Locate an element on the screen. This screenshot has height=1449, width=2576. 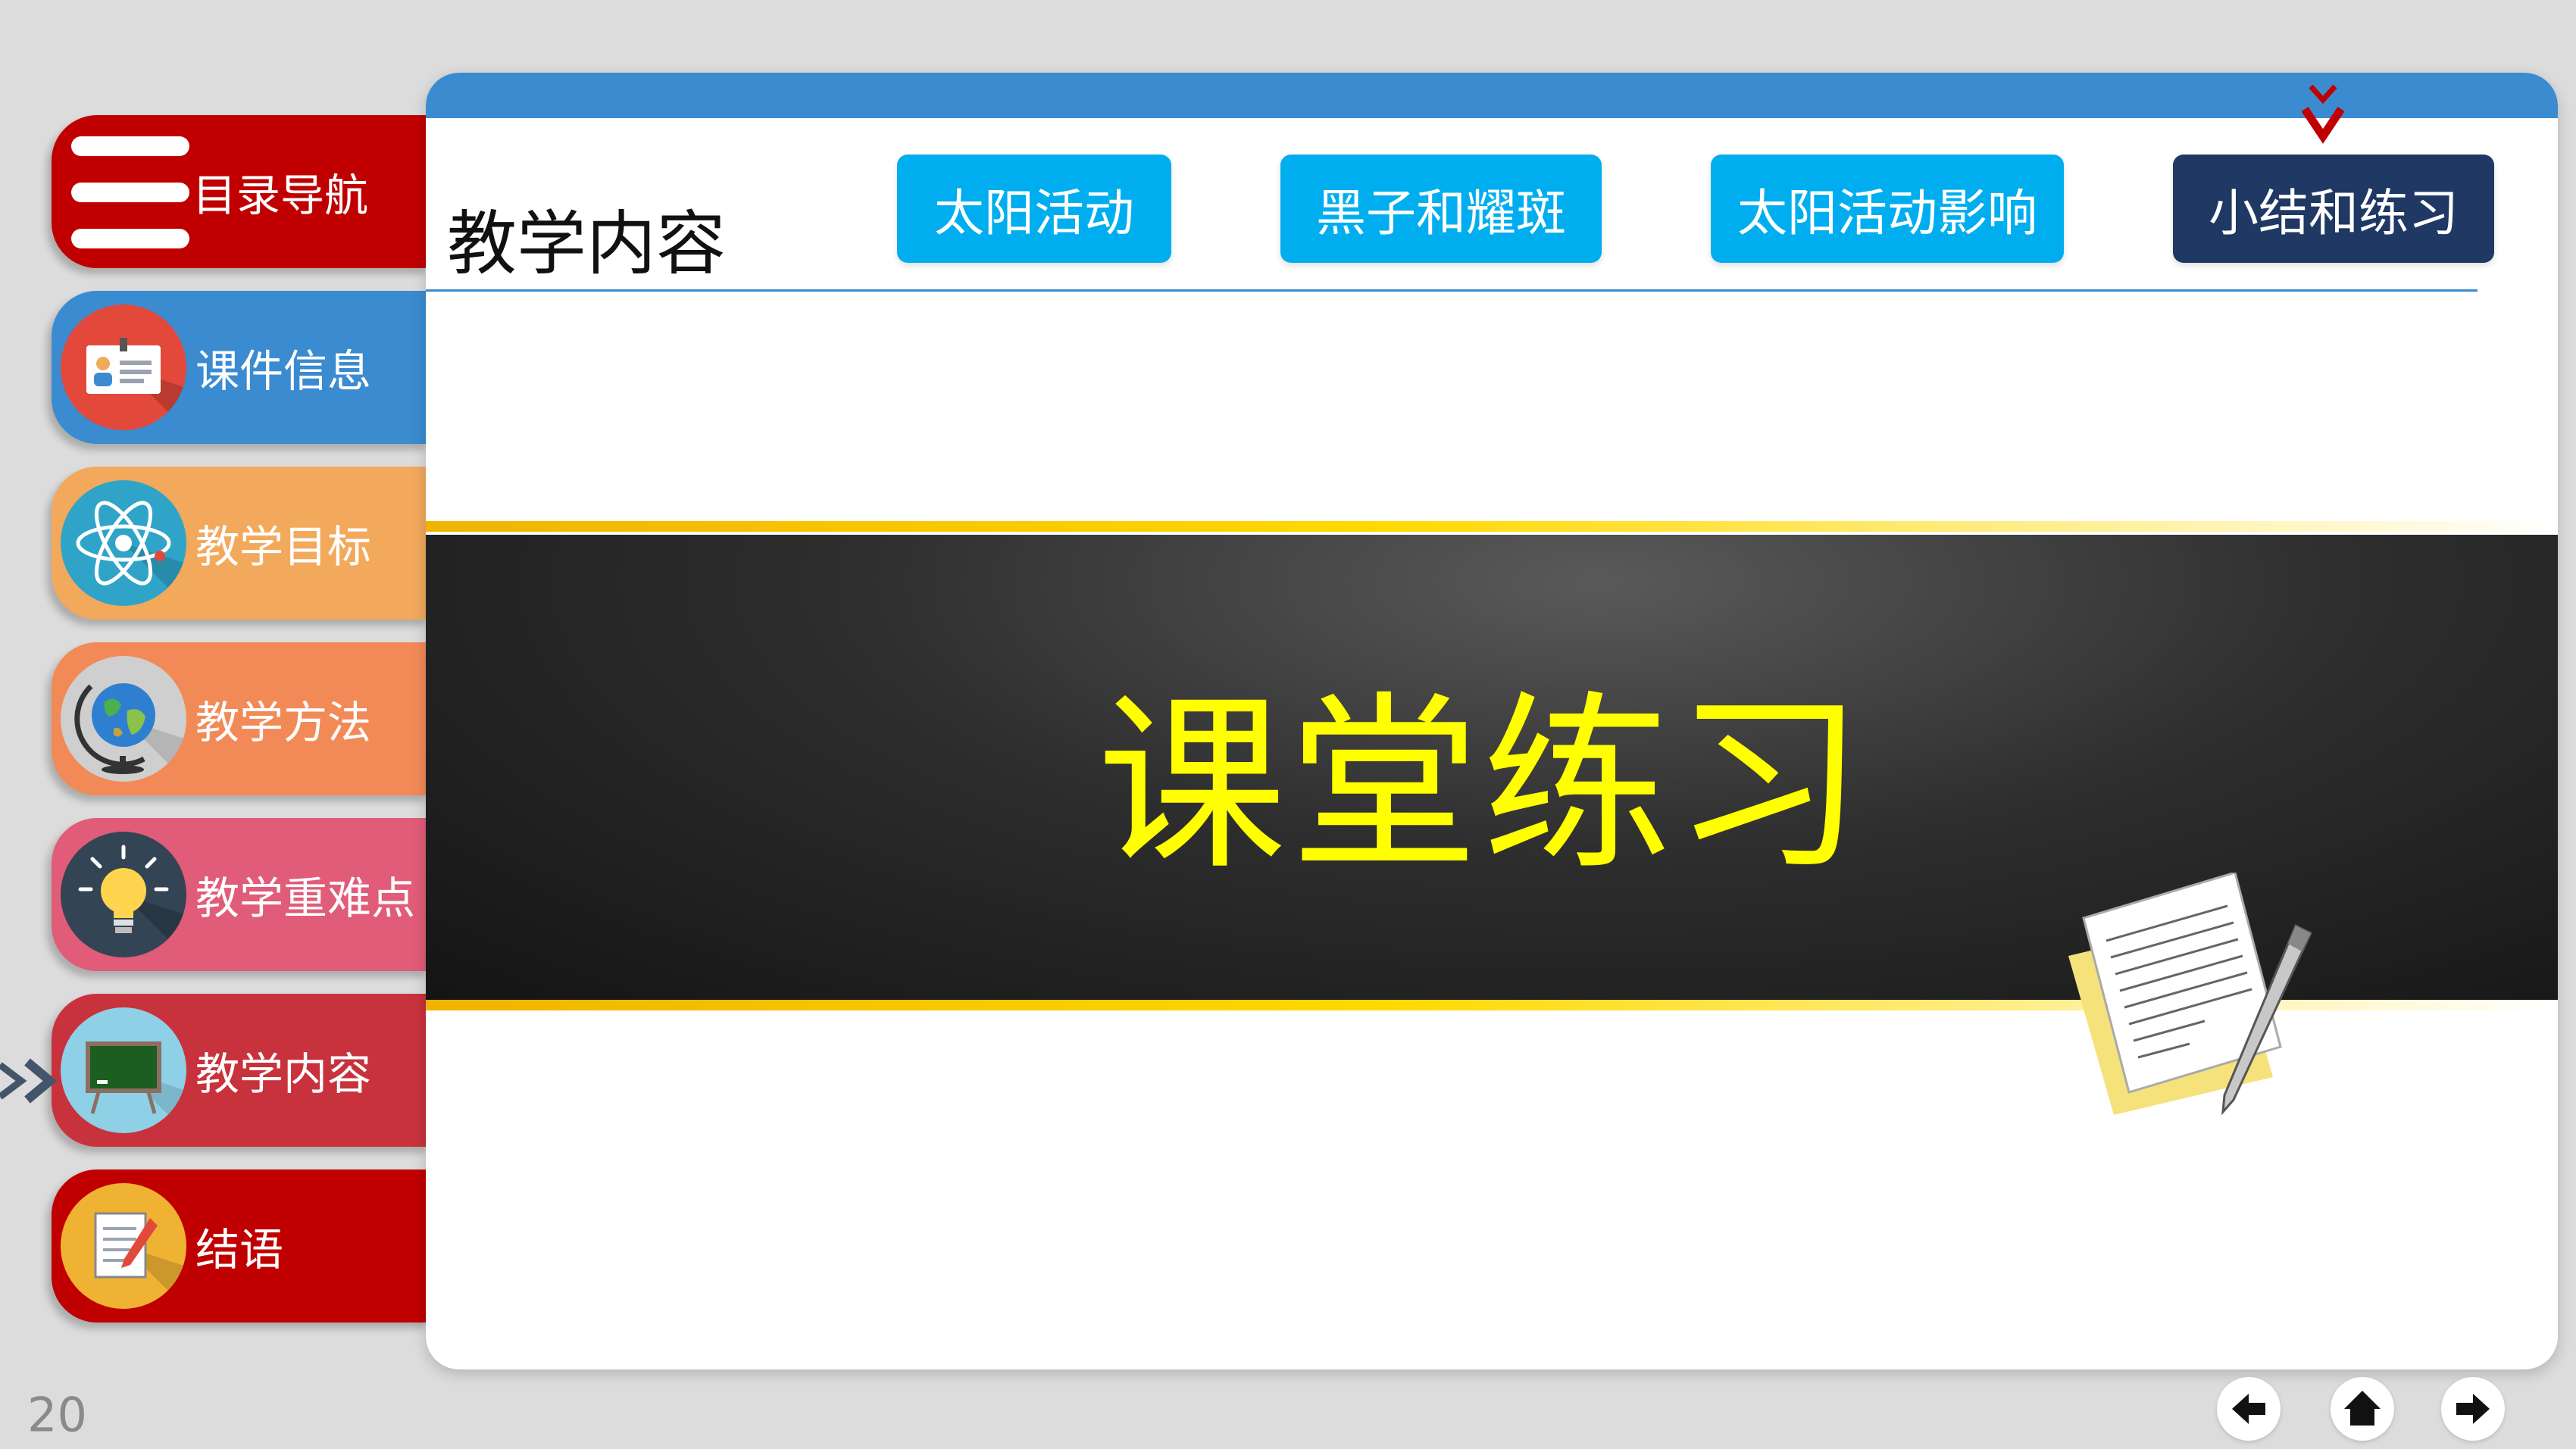
notepad-icon is located at coordinates (123, 1246).